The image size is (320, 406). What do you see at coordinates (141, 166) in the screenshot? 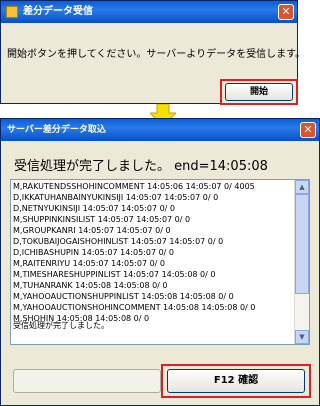
I see `completion-heading: 受信処理が完了しました。 end=14:05:08` at bounding box center [141, 166].